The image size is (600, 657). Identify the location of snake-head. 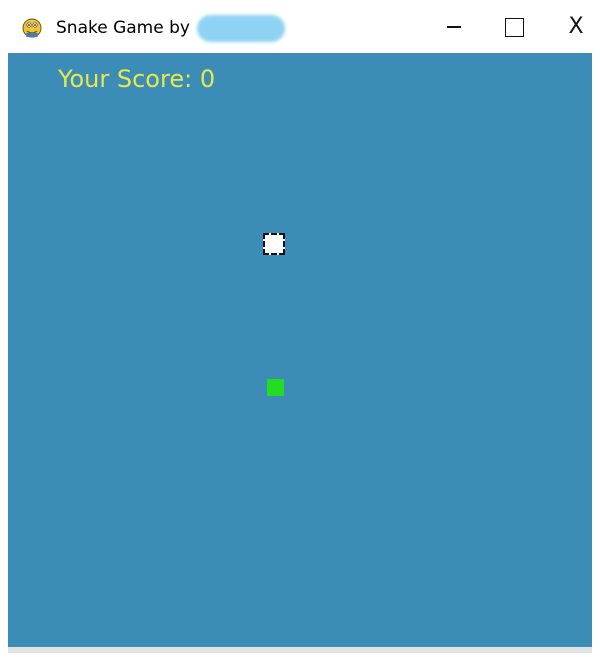
(275, 387).